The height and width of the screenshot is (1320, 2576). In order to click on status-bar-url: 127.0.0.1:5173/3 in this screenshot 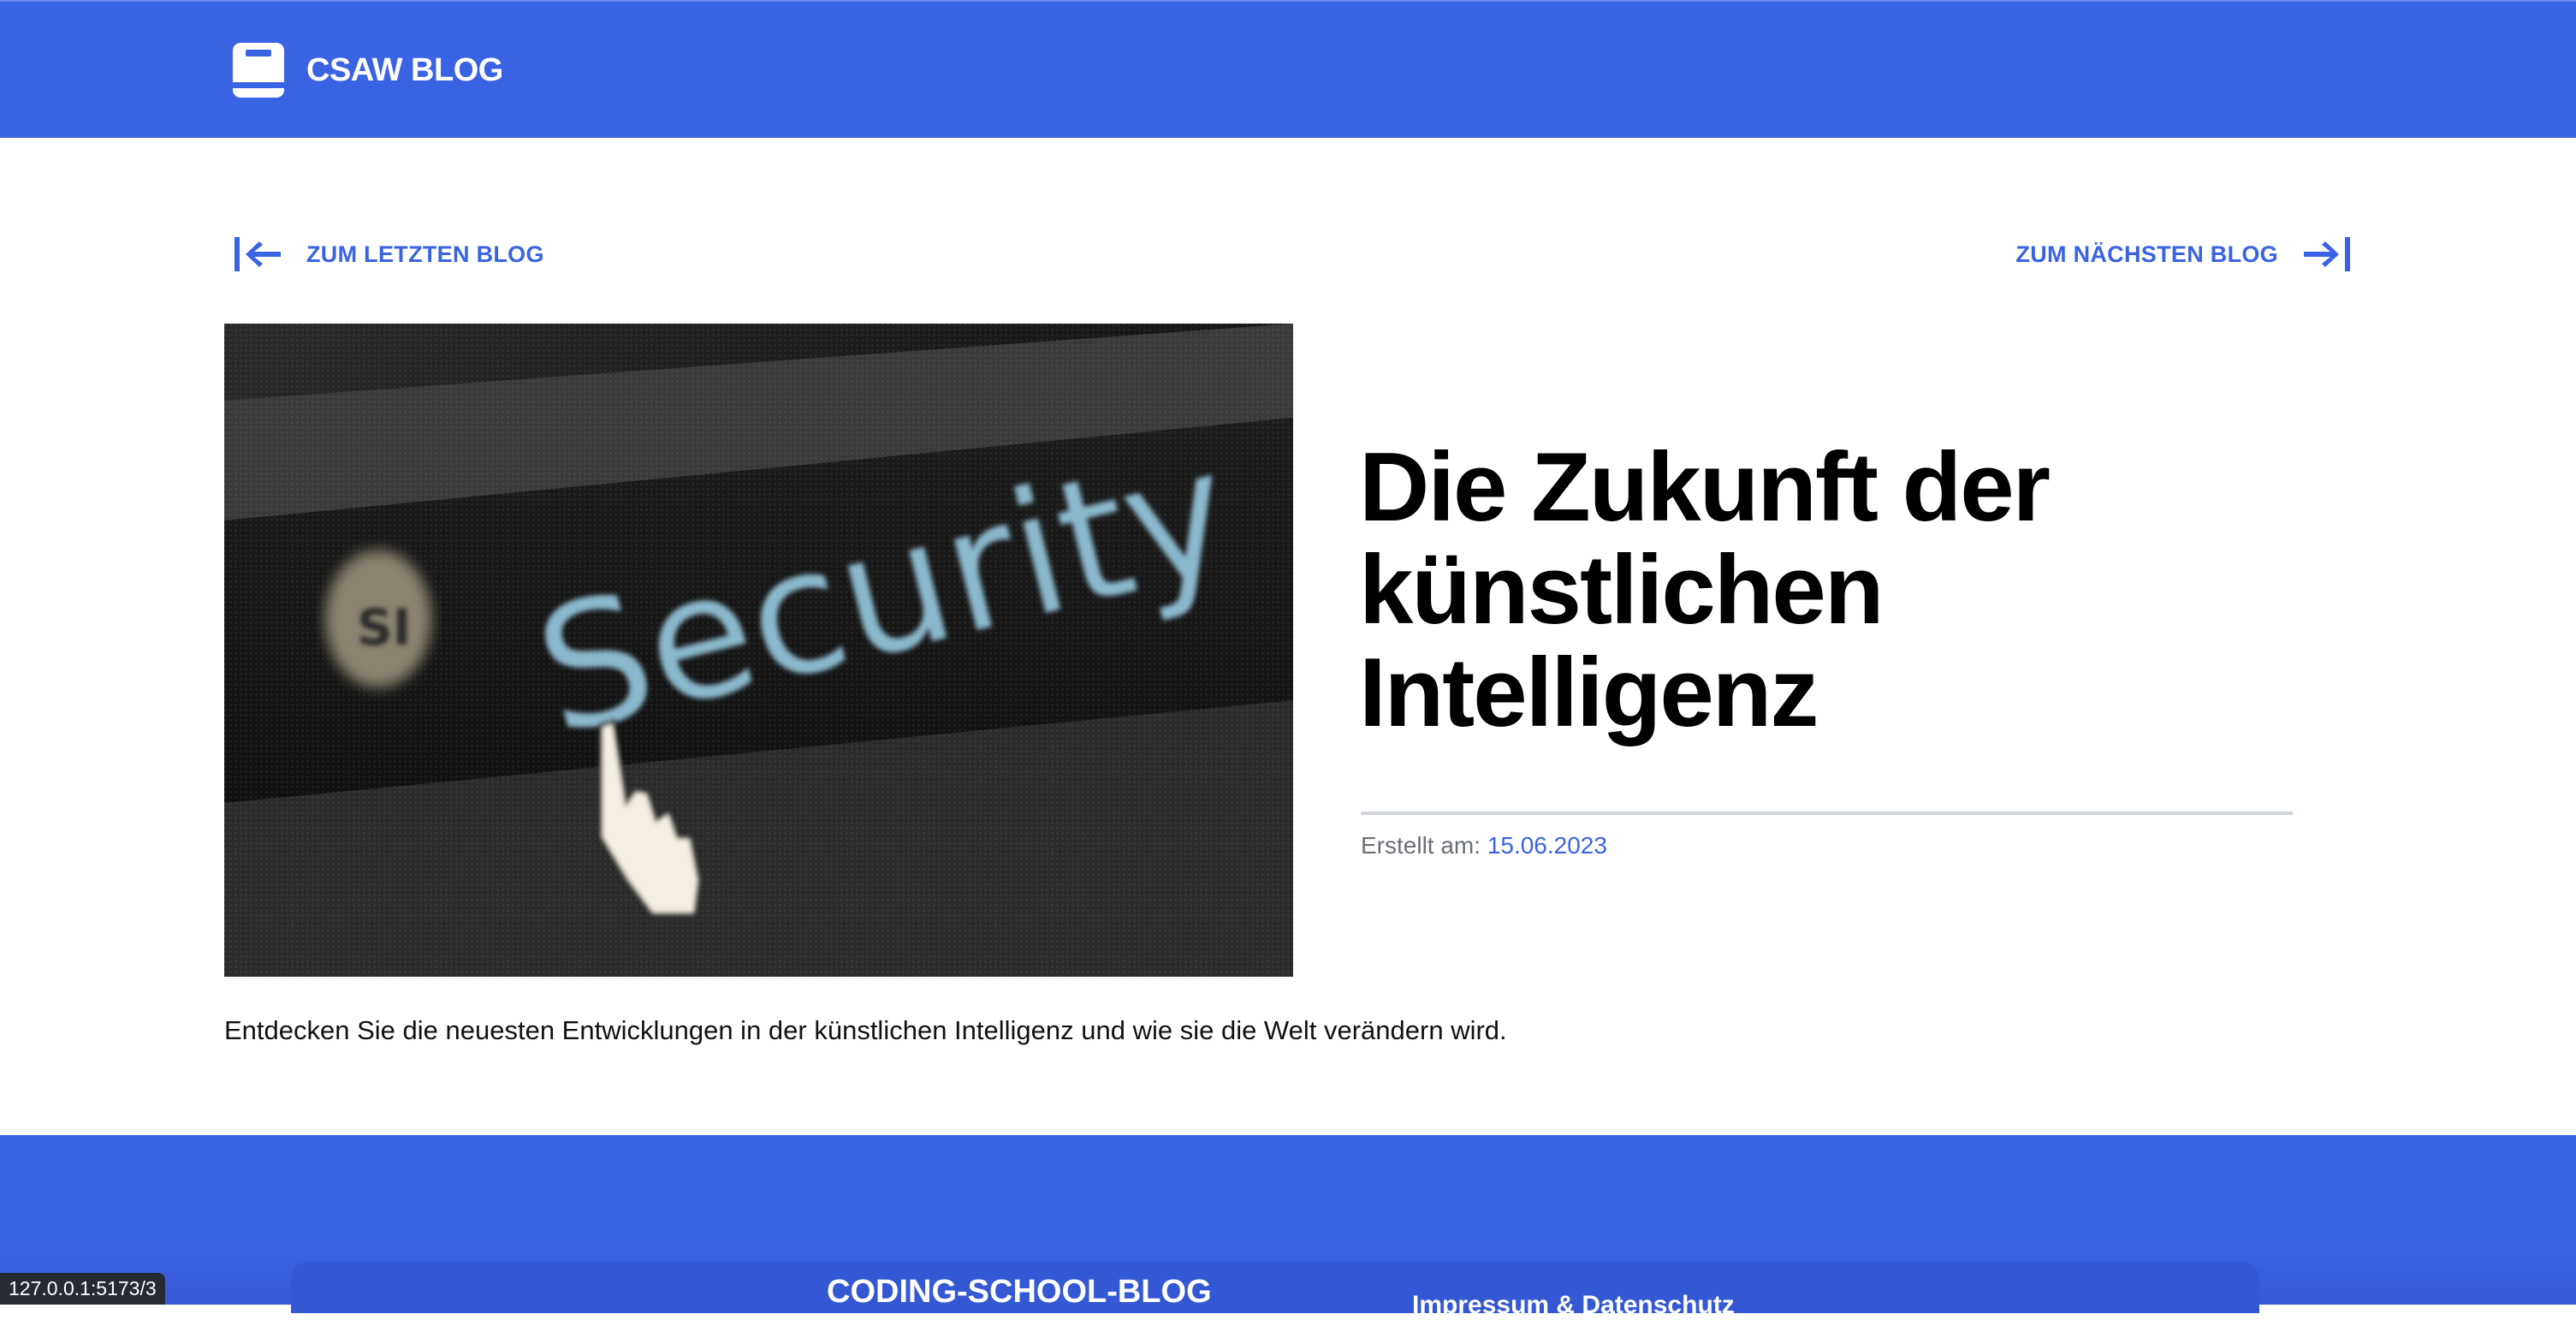, I will do `click(82, 1289)`.